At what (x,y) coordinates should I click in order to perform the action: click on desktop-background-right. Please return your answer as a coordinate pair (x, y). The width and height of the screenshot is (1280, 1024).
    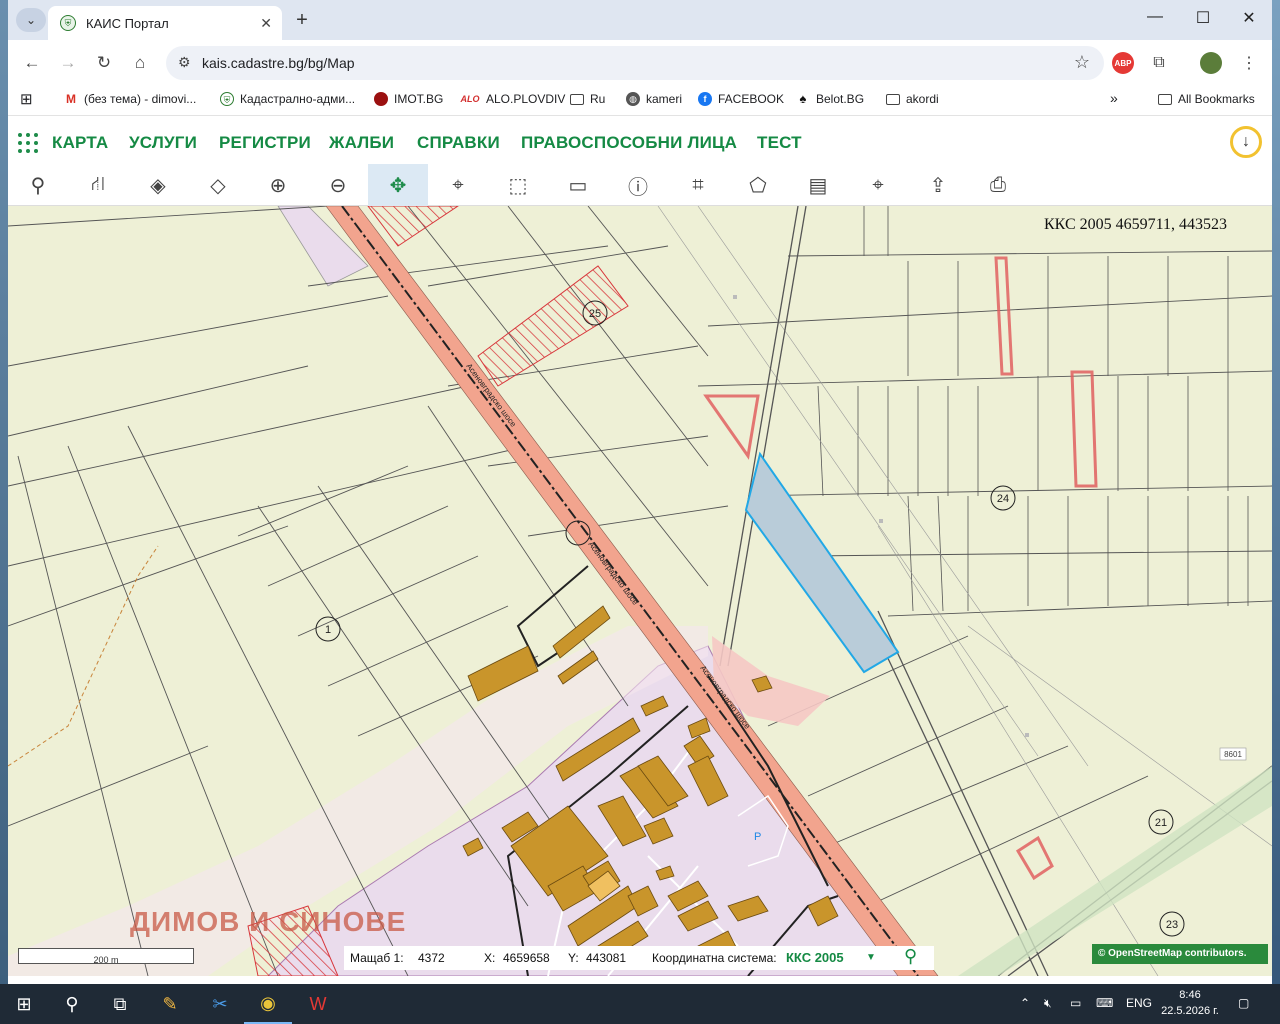
    Looking at the image, I should click on (1276, 492).